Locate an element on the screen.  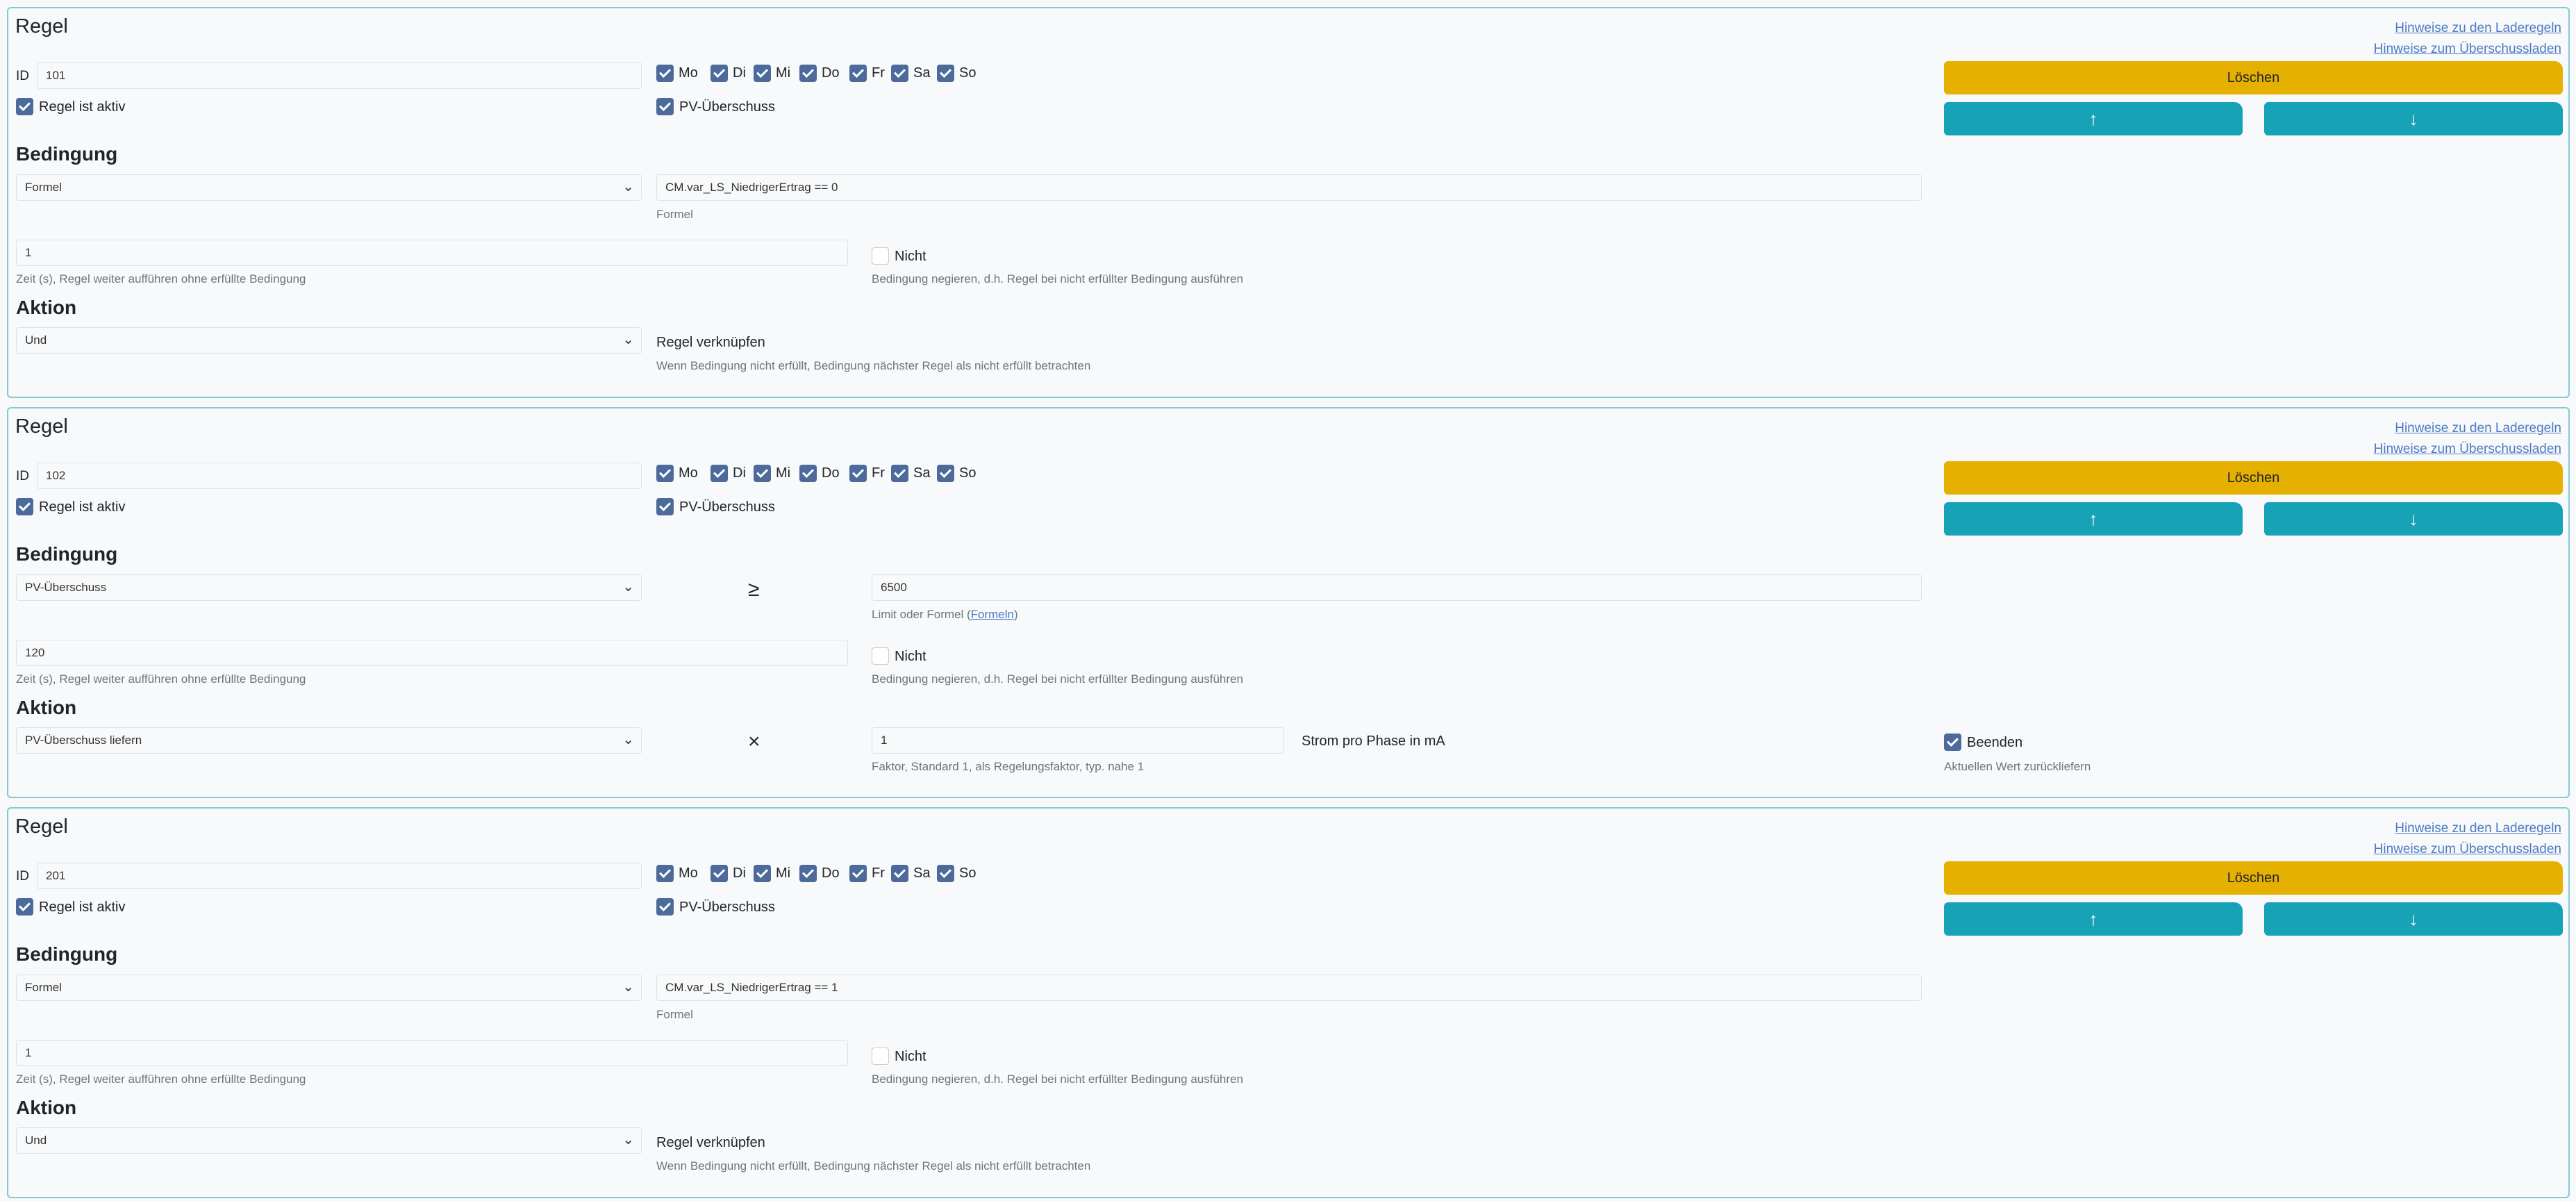
select-value: Formel is located at coordinates (43, 187).